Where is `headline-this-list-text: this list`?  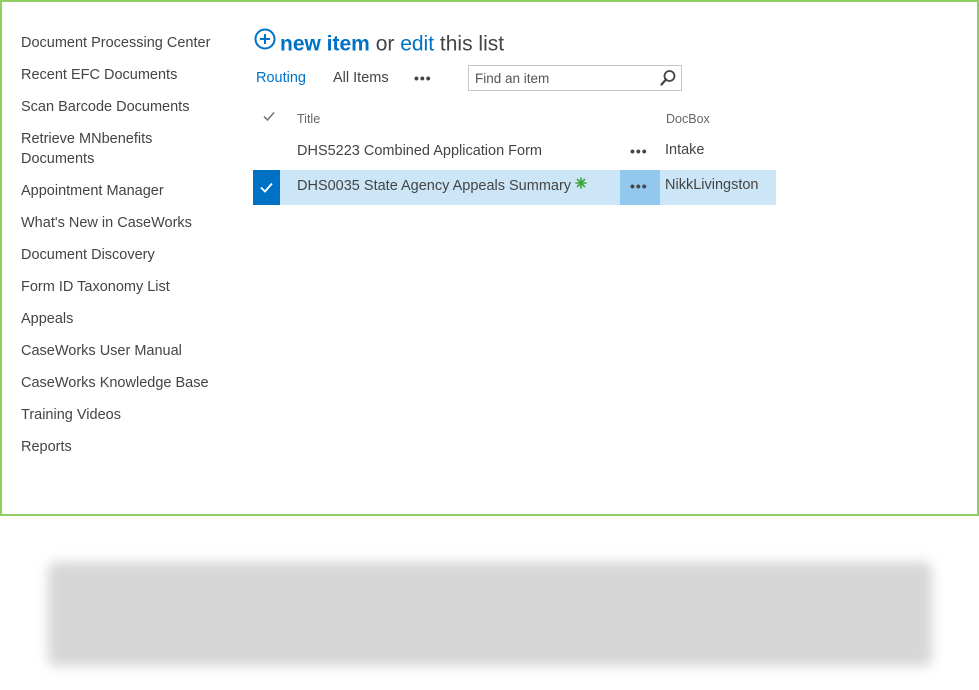
headline-this-list-text: this list is located at coordinates (469, 44).